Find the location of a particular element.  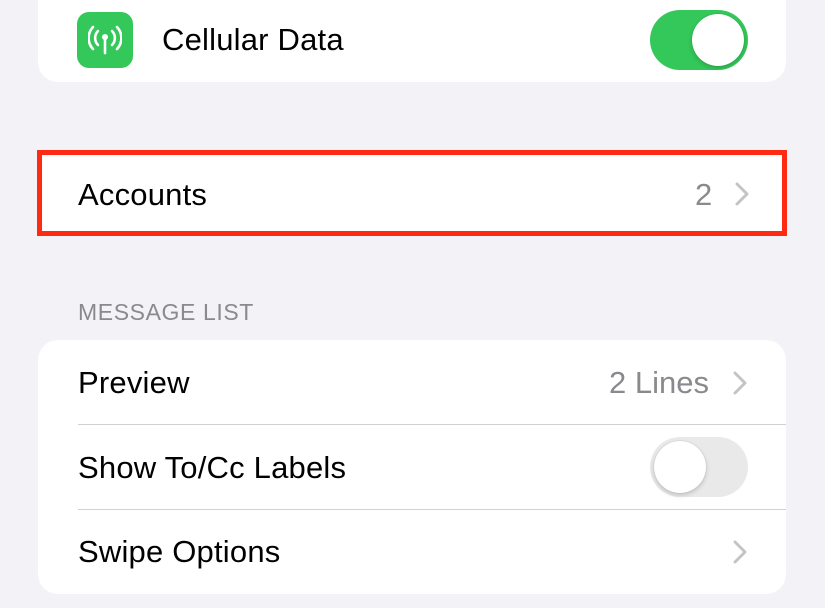

antenna-icon is located at coordinates (105, 40).